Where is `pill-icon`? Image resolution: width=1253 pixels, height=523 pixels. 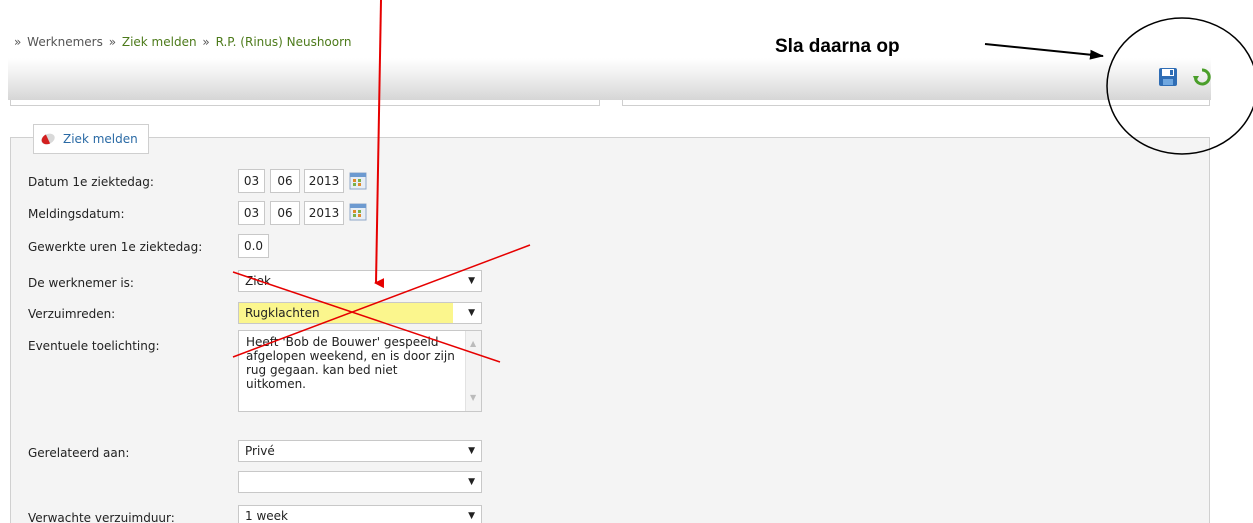
pill-icon is located at coordinates (48, 139).